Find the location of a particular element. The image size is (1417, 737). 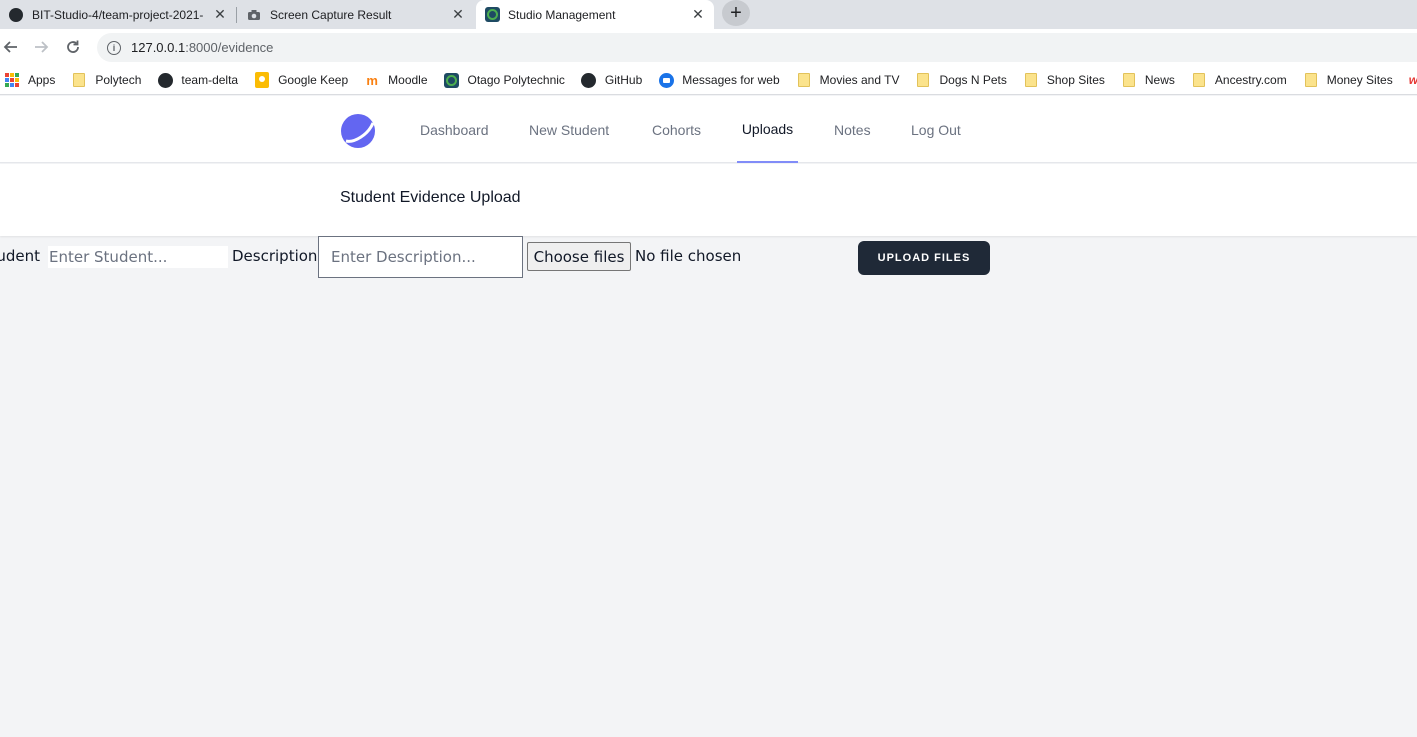

url-text: 127.0.0.1:8000/evidence is located at coordinates (202, 47).